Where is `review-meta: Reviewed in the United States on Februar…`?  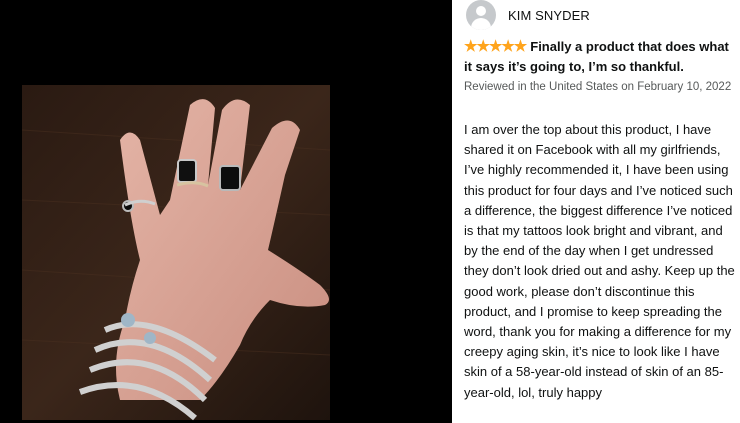 review-meta: Reviewed in the United States on Februar… is located at coordinates (598, 87).